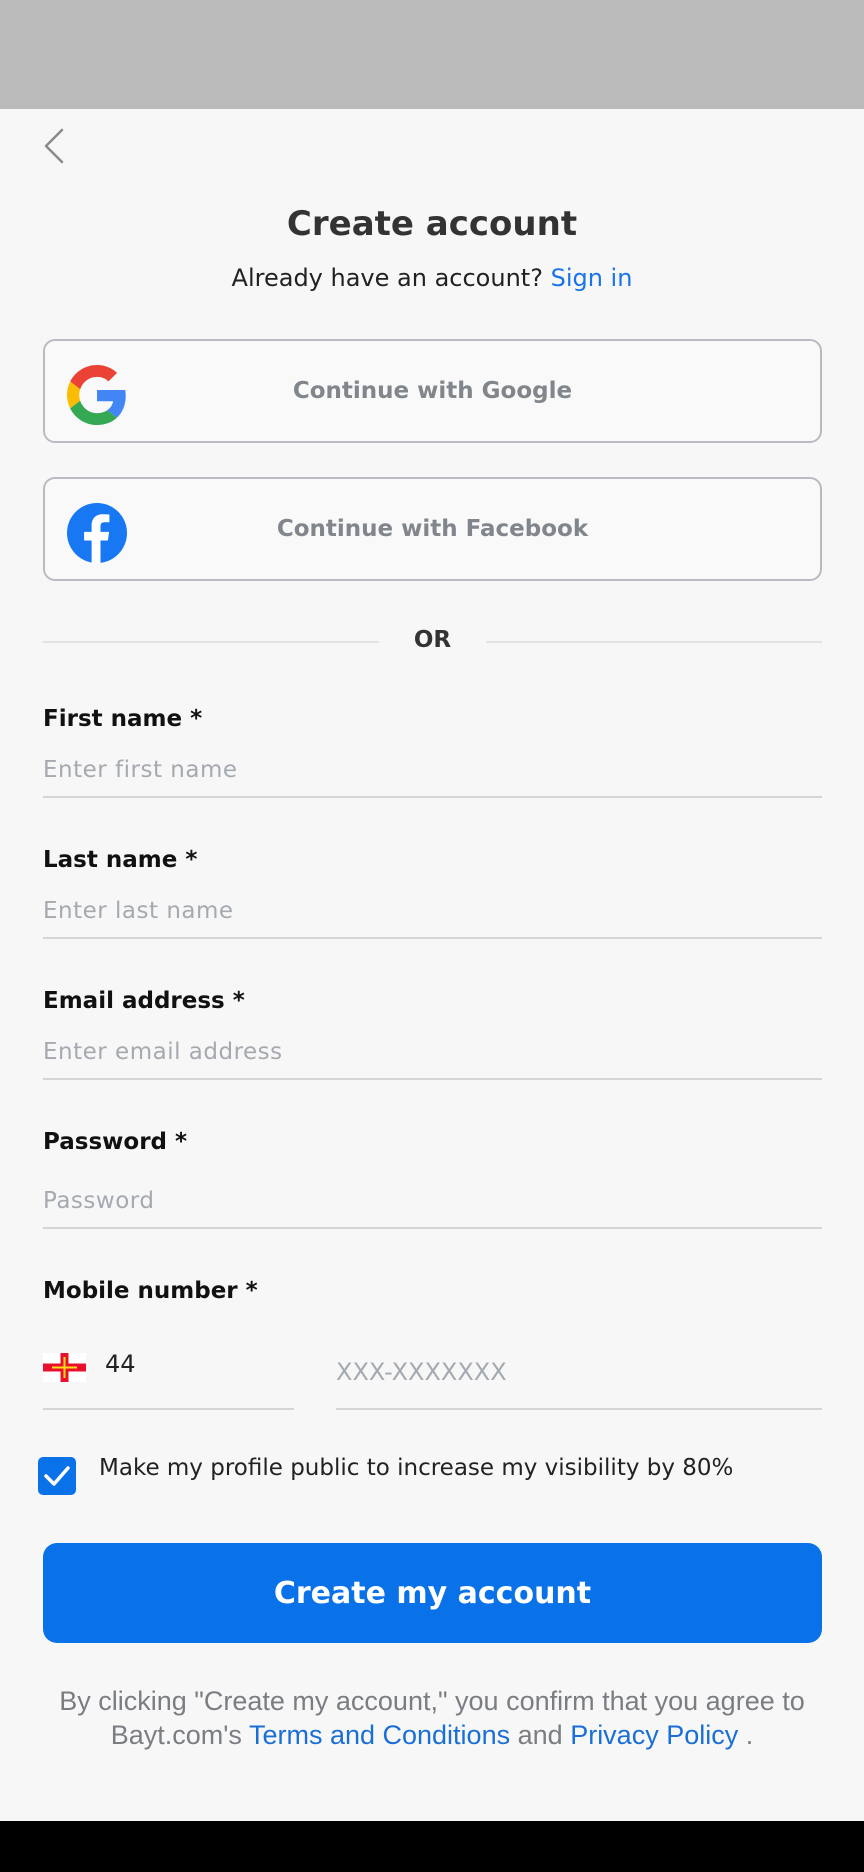 This screenshot has width=864, height=1872. What do you see at coordinates (592, 278) in the screenshot?
I see `signin-link: Sign in` at bounding box center [592, 278].